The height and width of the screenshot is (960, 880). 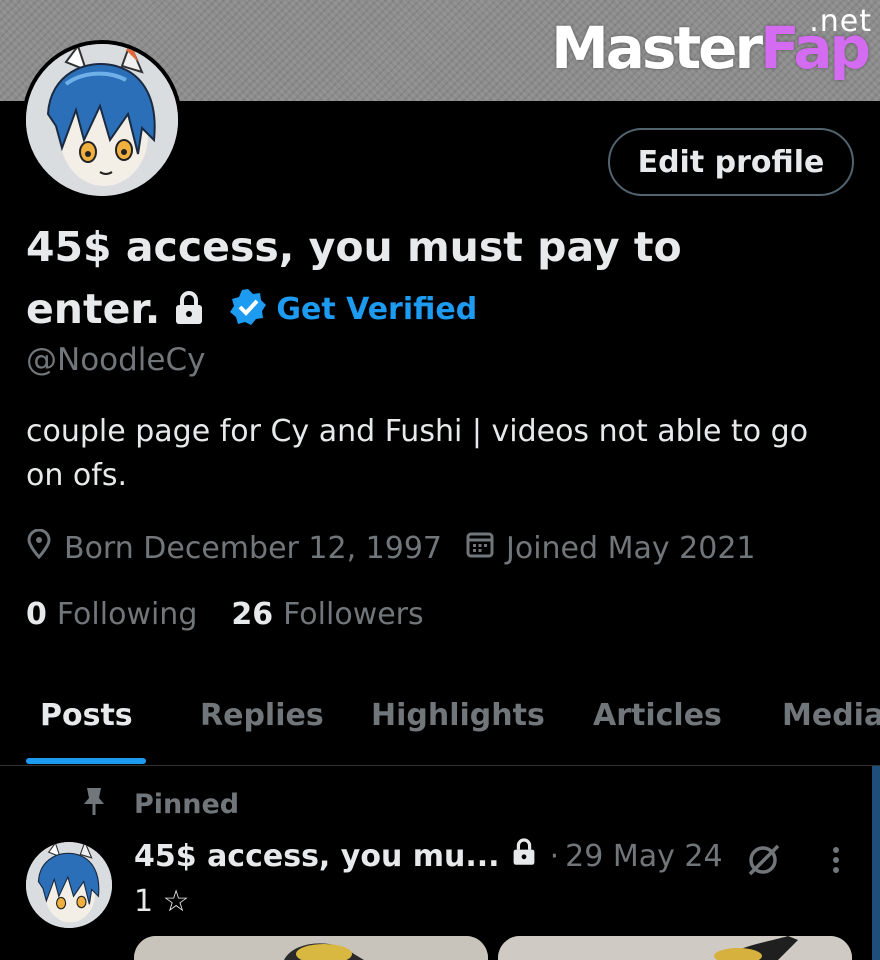 I want to click on media-2-preview, so click(x=675, y=948).